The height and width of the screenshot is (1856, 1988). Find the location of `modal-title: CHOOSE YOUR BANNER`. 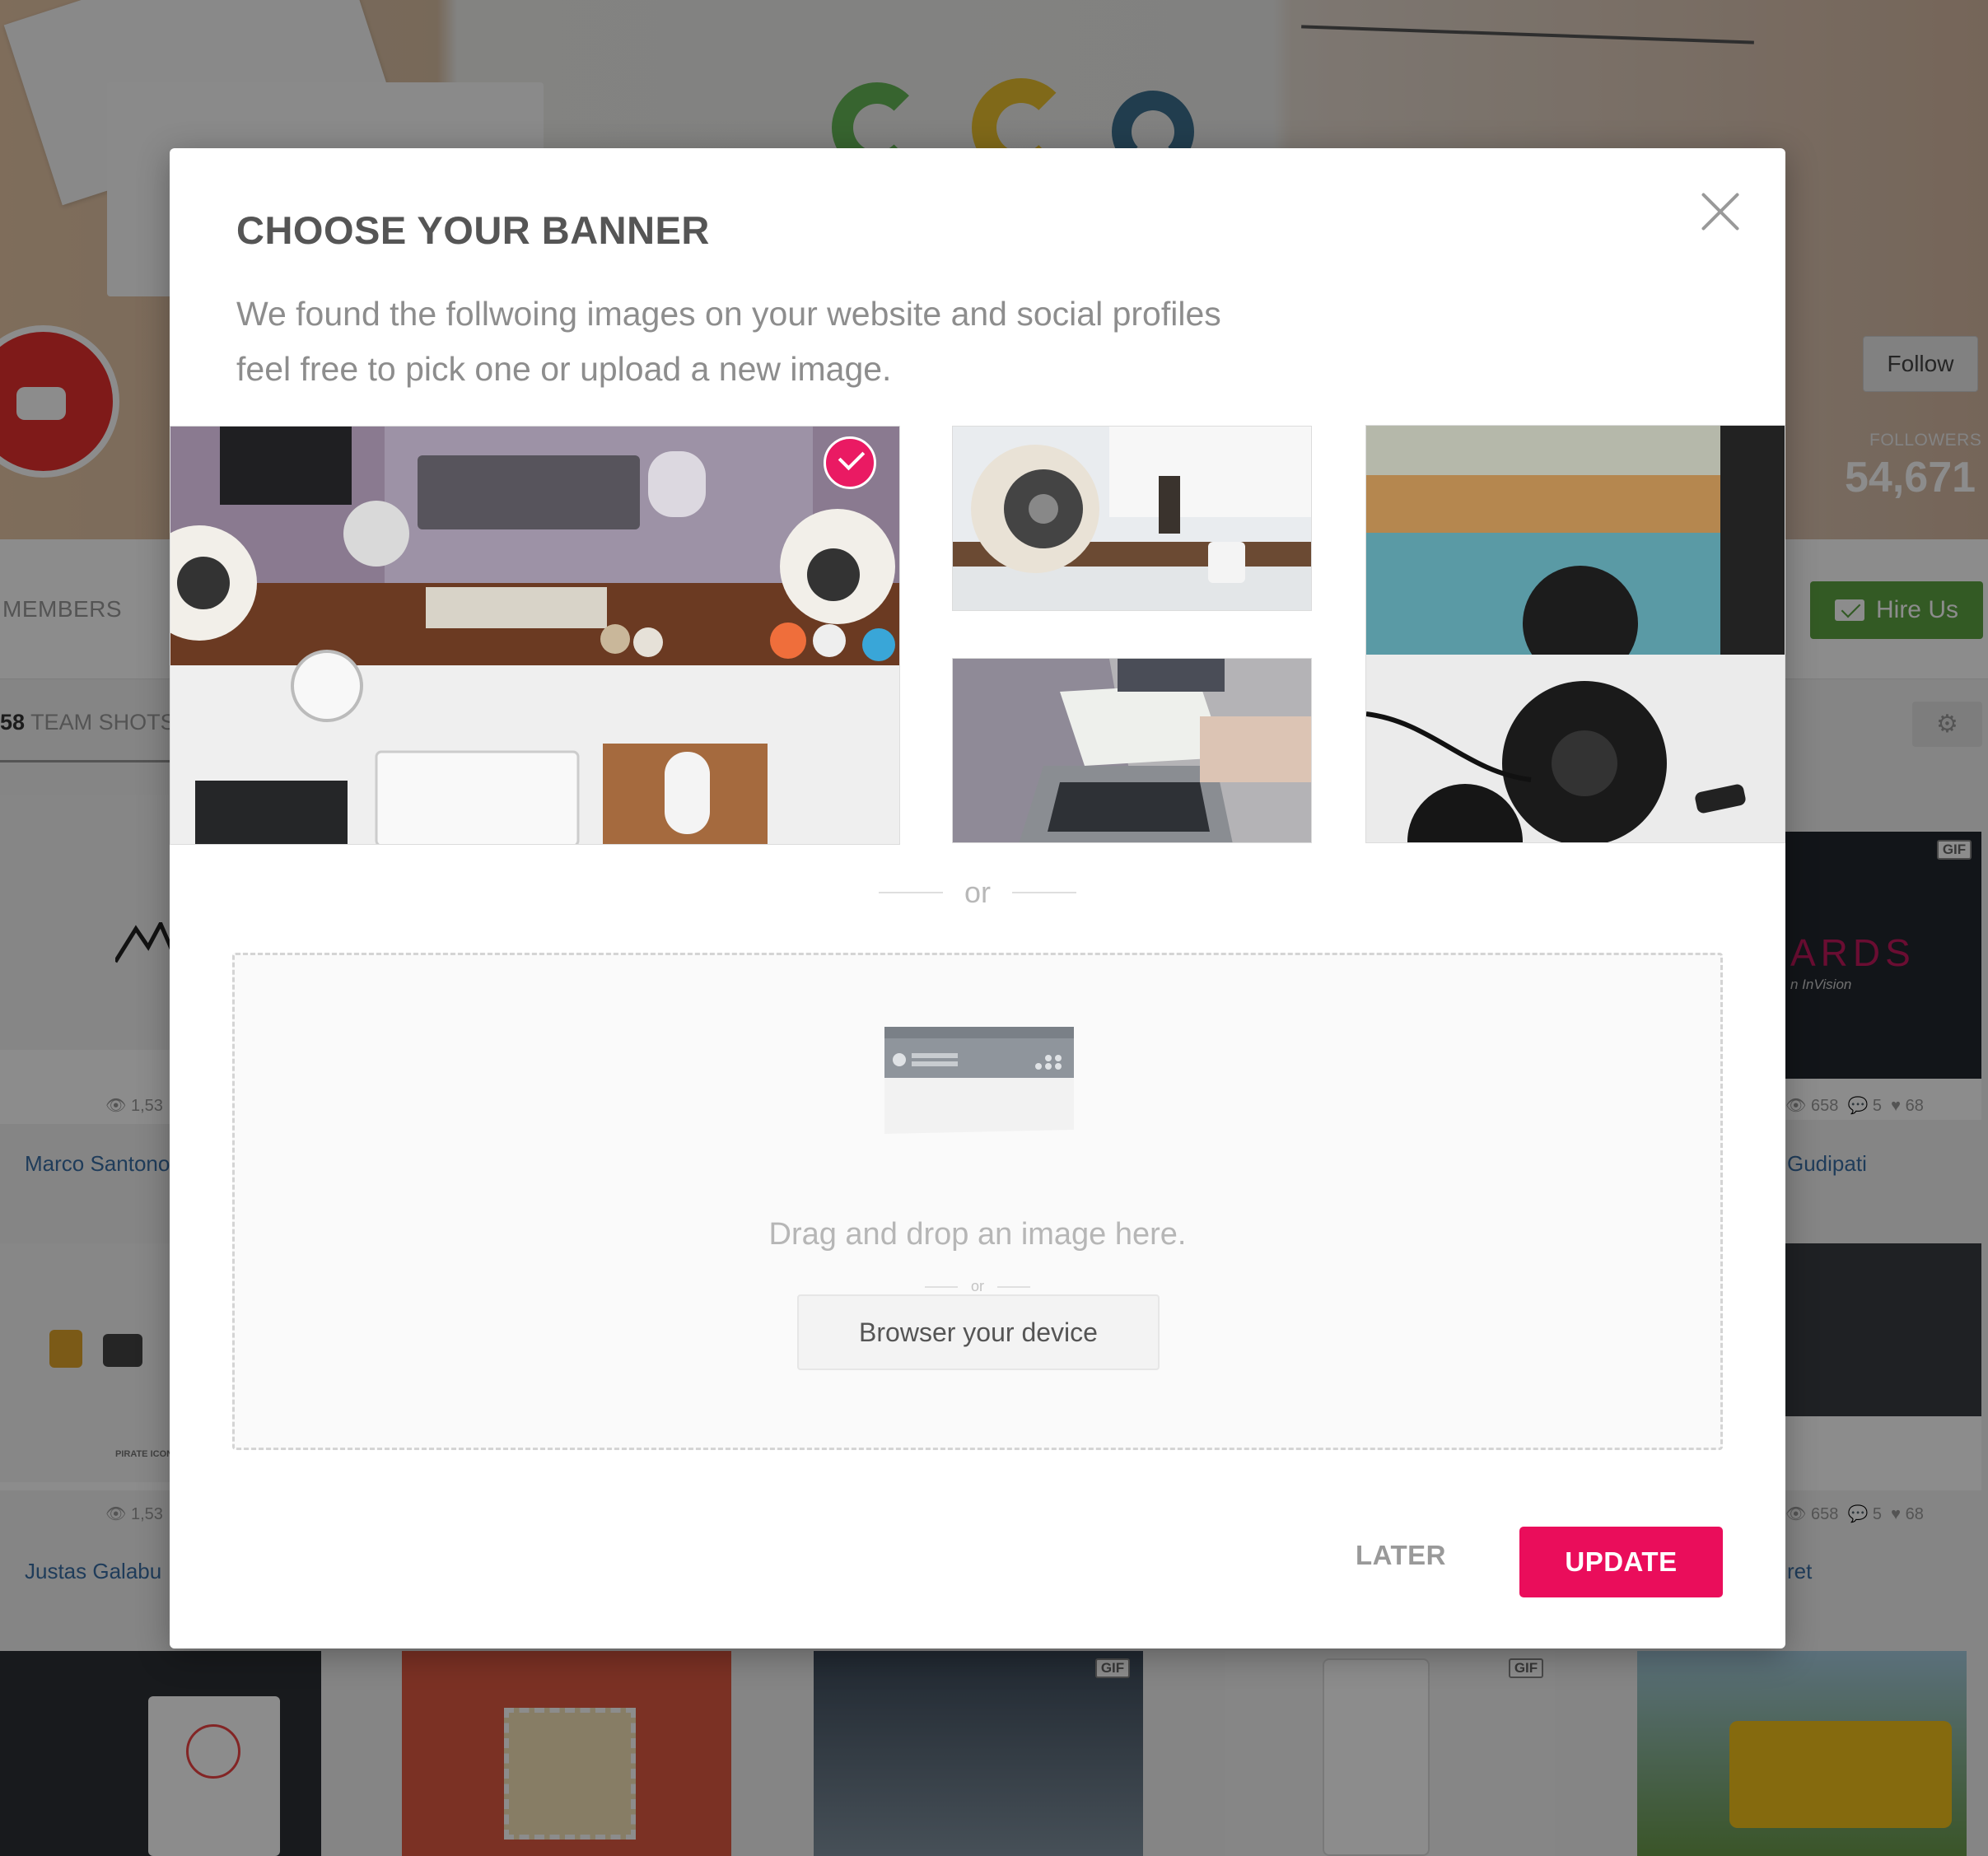

modal-title: CHOOSE YOUR BANNER is located at coordinates (473, 230).